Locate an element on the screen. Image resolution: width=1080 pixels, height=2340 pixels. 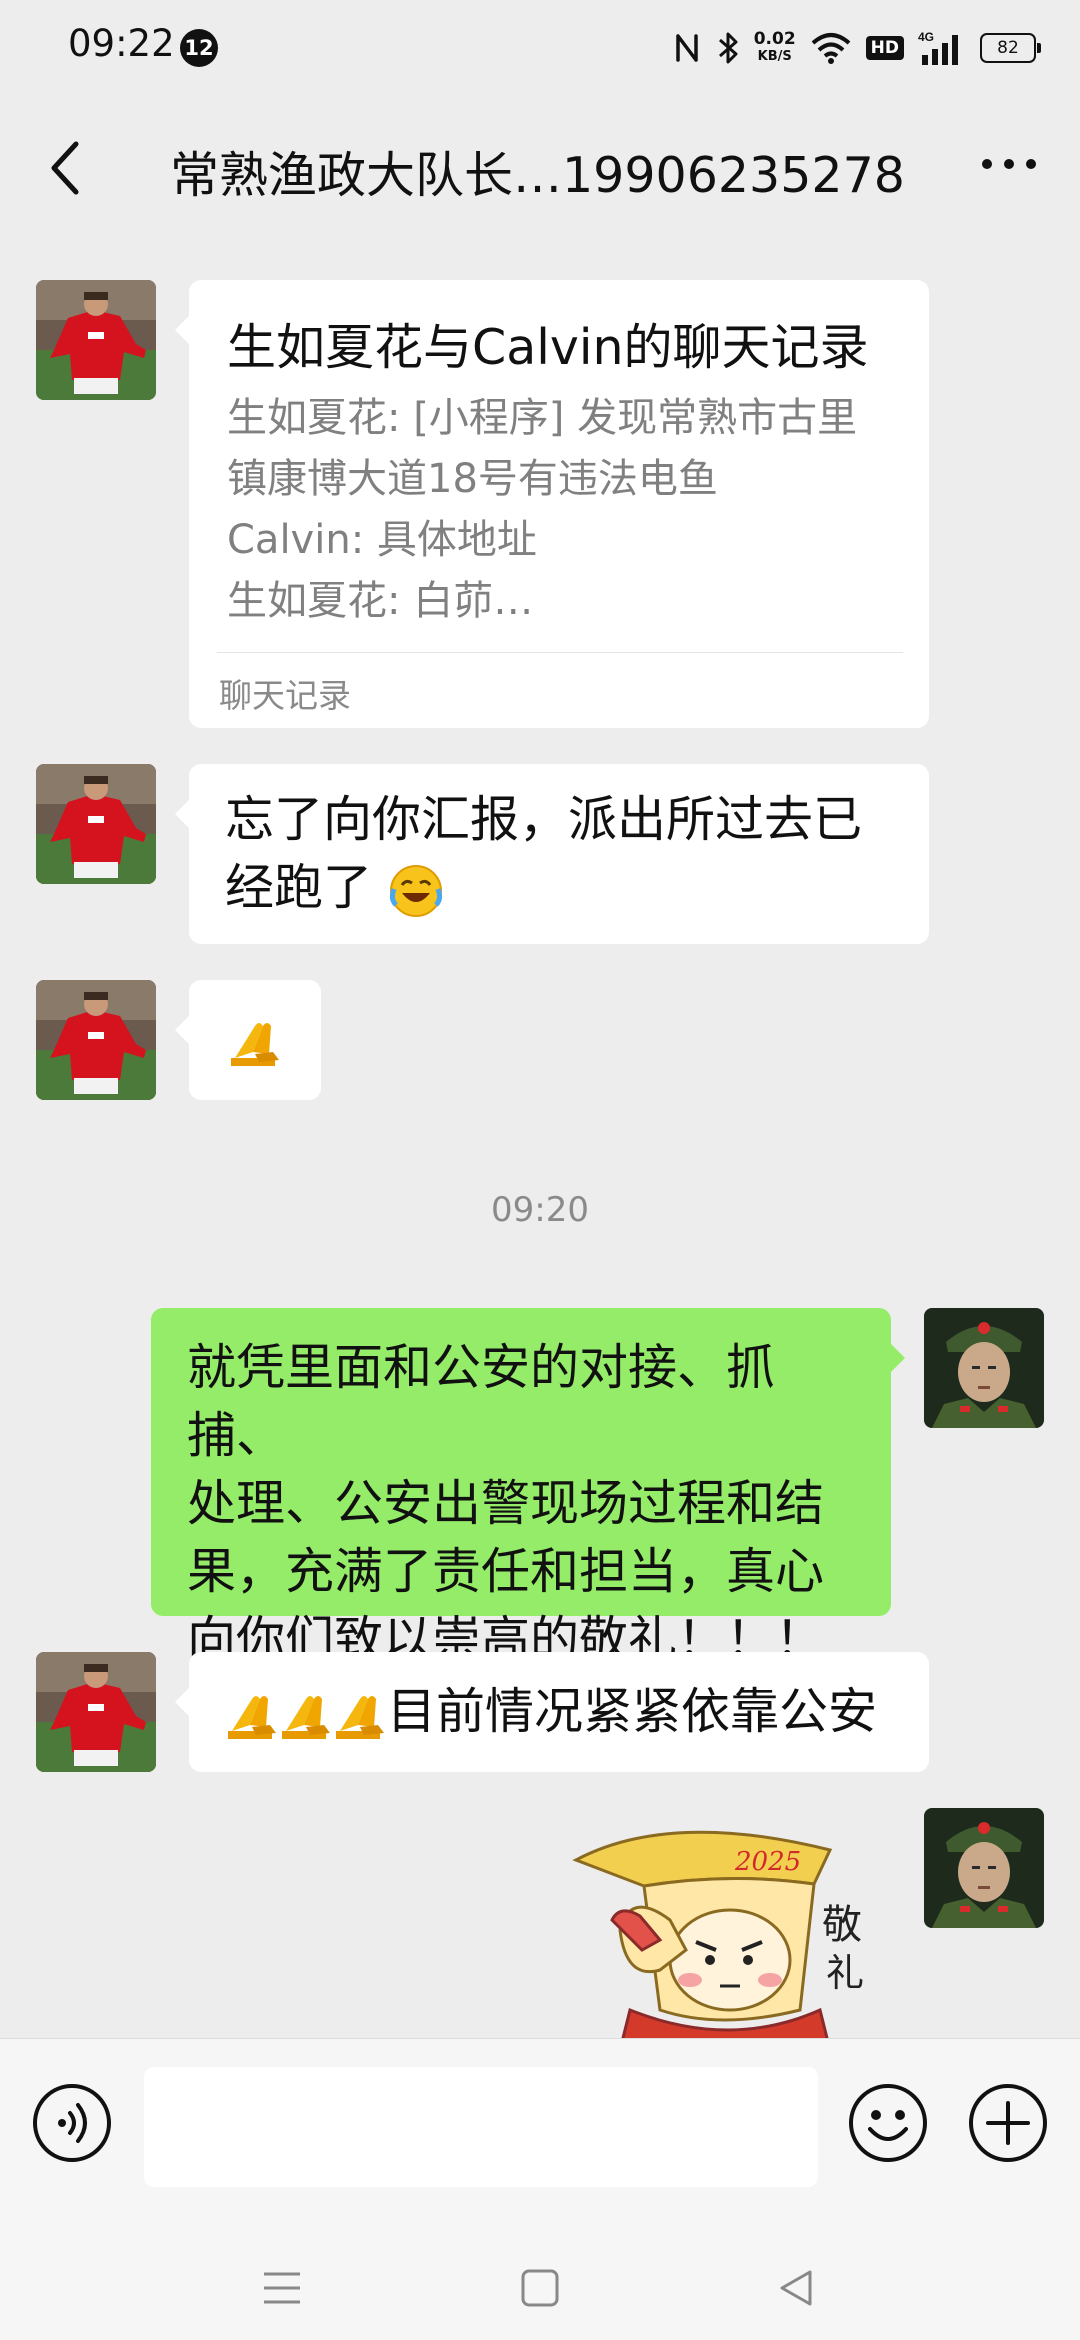
home-button is located at coordinates (540, 2288).